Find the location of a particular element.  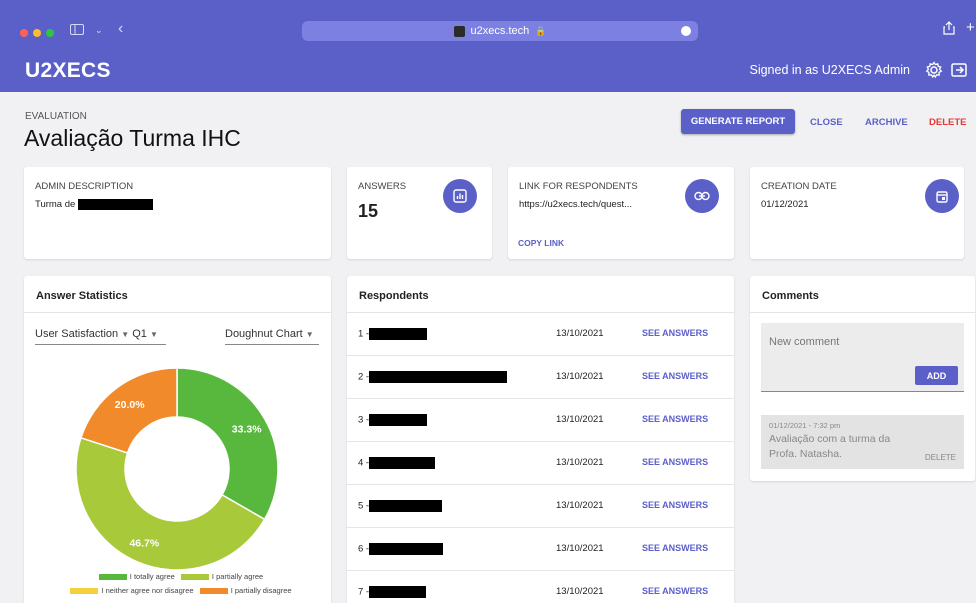

minimize-window-button is located at coordinates (37, 33).